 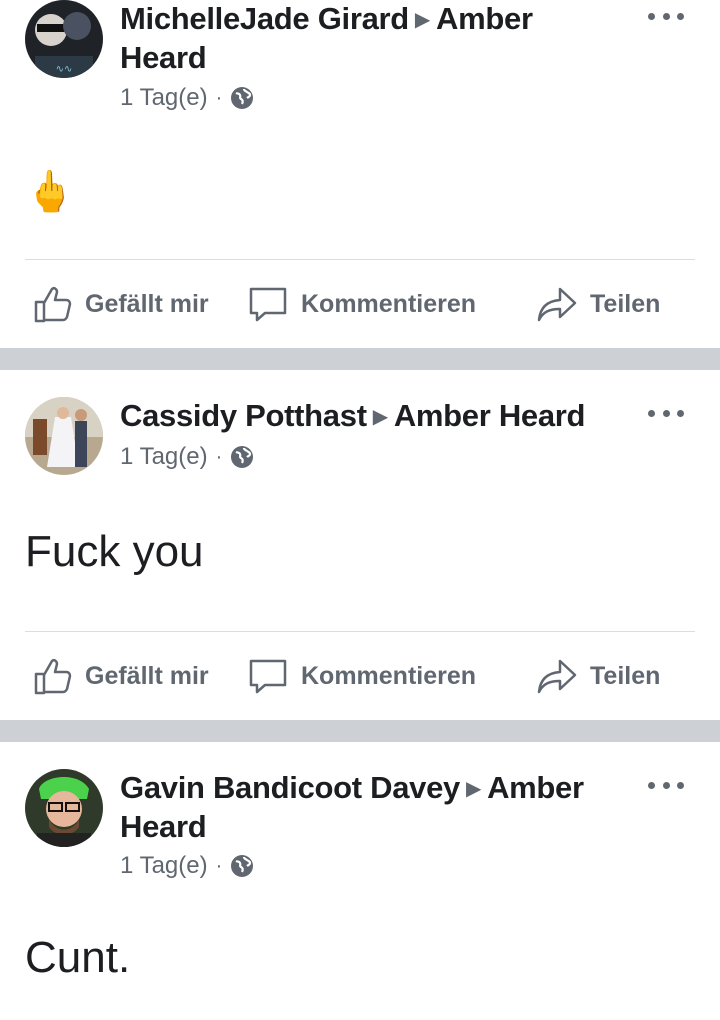 What do you see at coordinates (64, 39) in the screenshot?
I see `author-avatar: ∿∿` at bounding box center [64, 39].